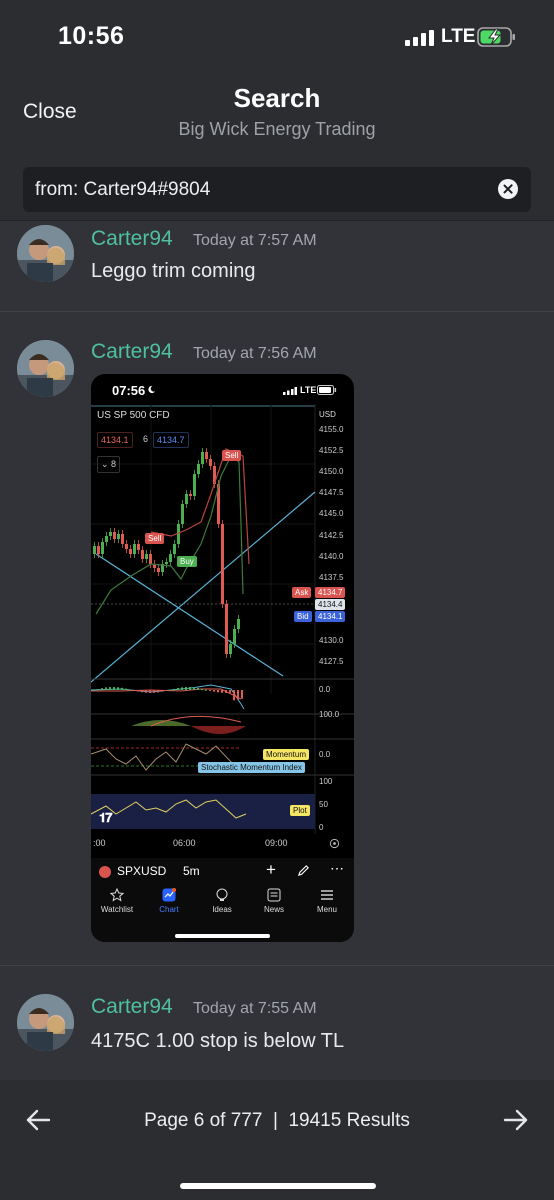 The width and height of the screenshot is (554, 1200). I want to click on news-icon, so click(274, 895).